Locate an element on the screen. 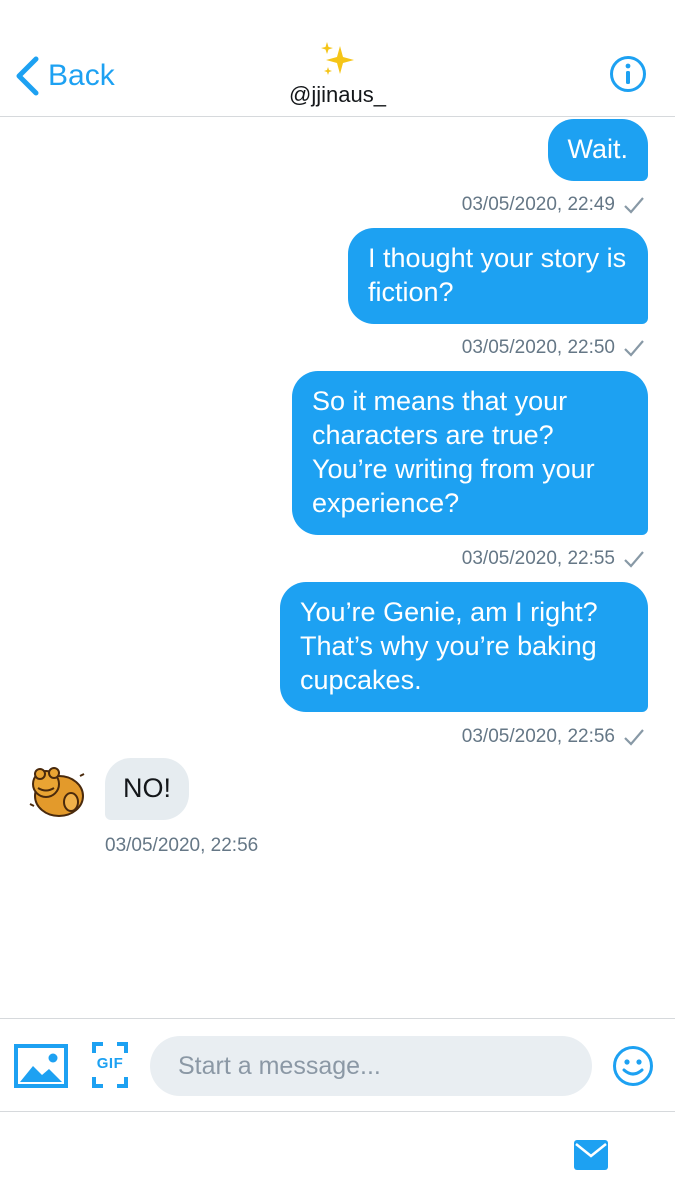 The width and height of the screenshot is (675, 1200). avatar is located at coordinates (57, 792).